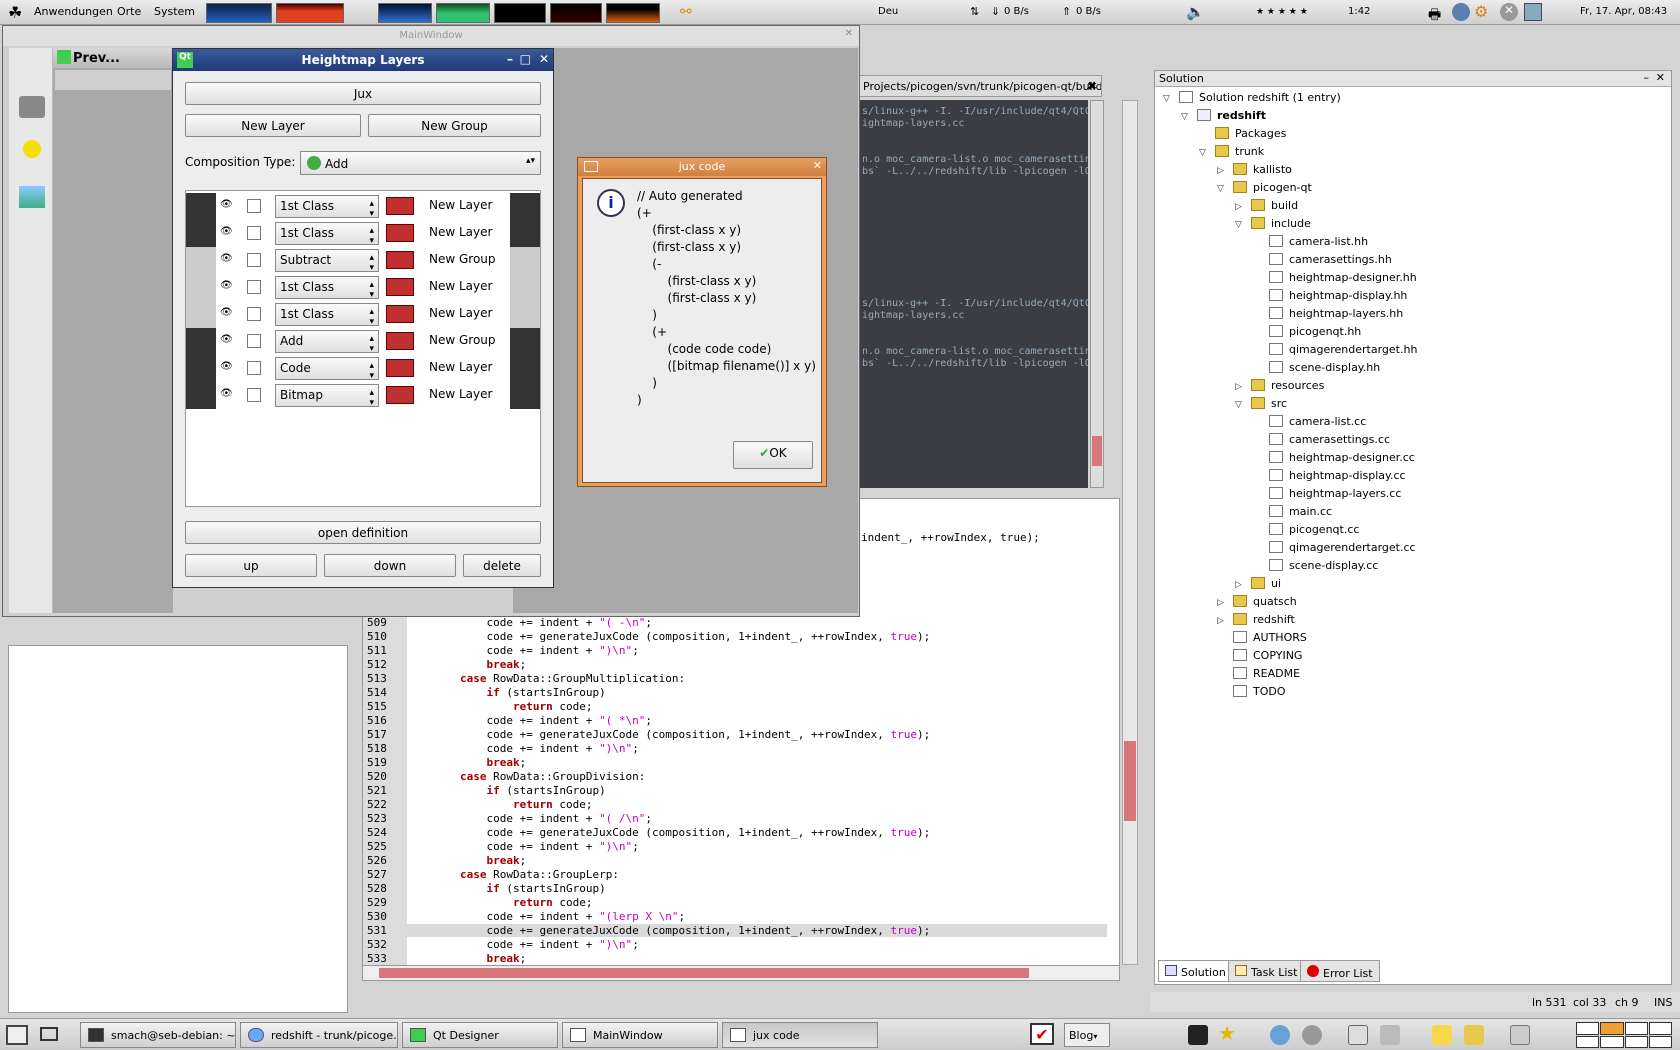 This screenshot has width=1680, height=1050. I want to click on layer-type-select: Subtract ▴ ▾, so click(327, 261).